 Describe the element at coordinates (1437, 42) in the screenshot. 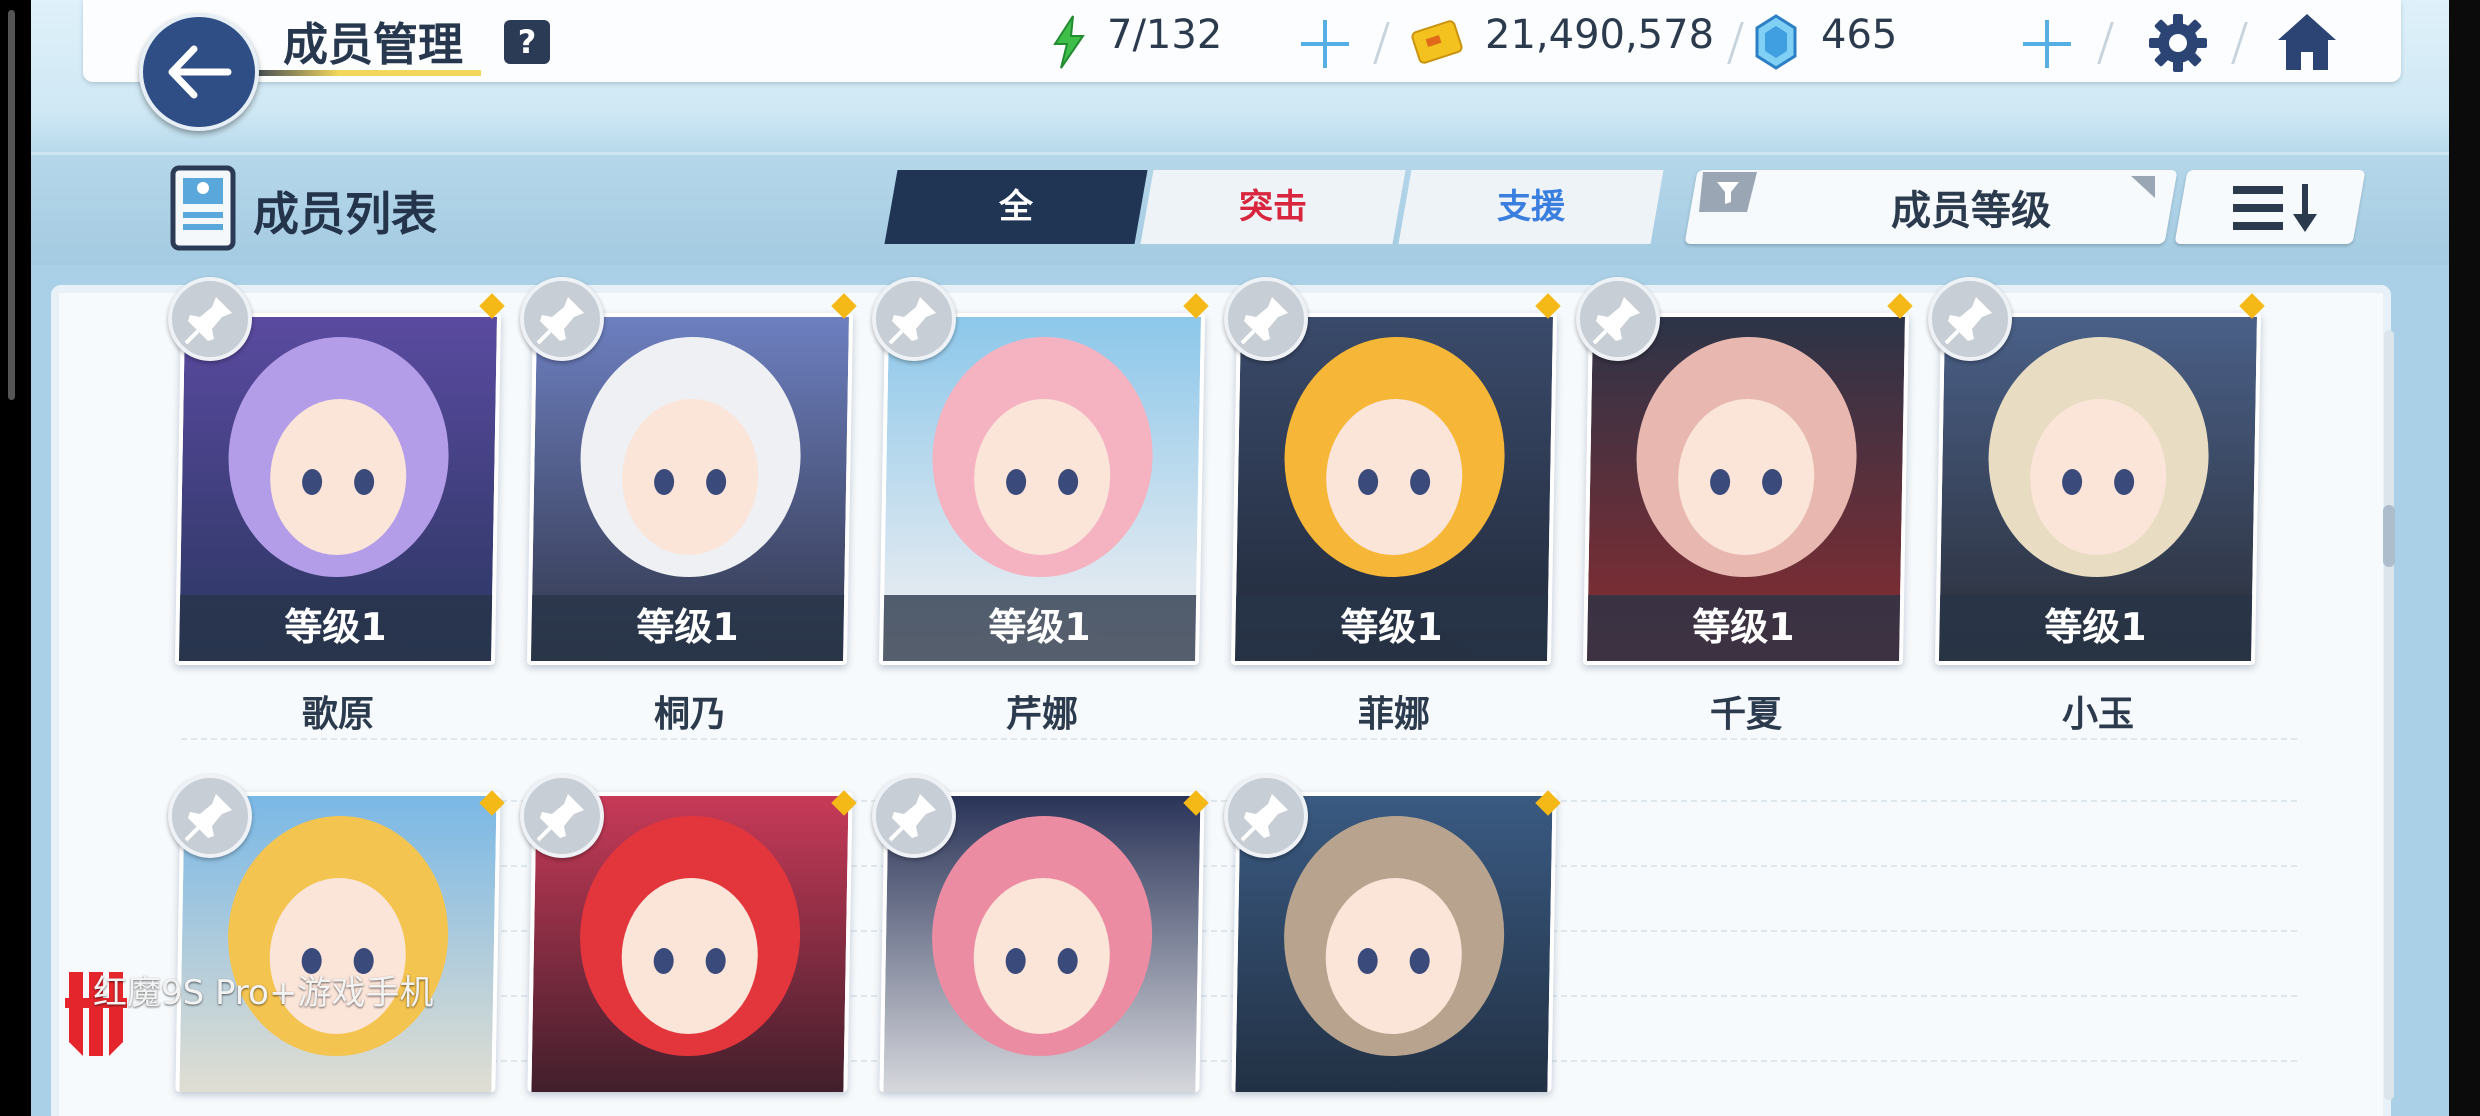

I see `credit-card-icon` at that location.